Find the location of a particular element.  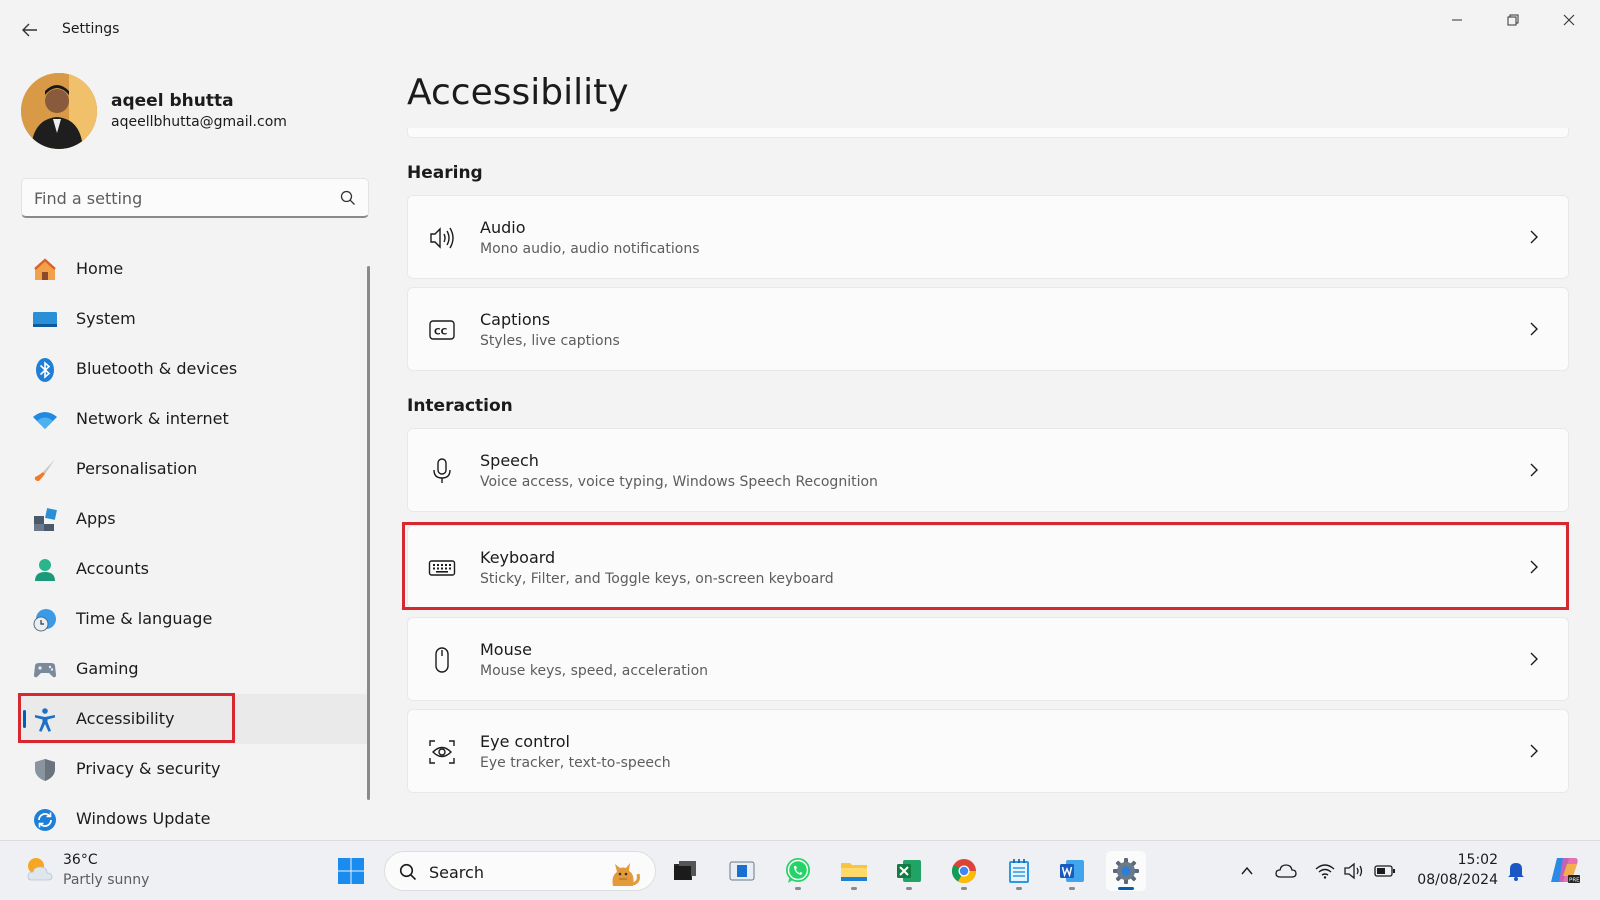

close-button is located at coordinates (1569, 20).